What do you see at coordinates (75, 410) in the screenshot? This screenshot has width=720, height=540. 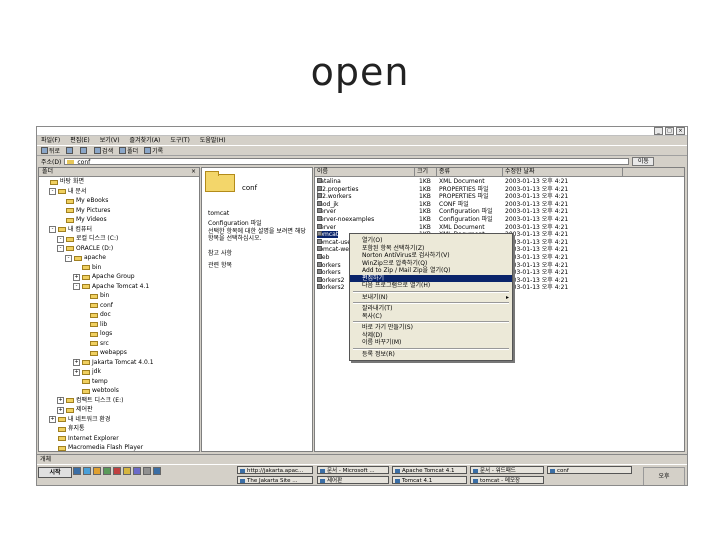 I see `tree-item: + 제어판` at bounding box center [75, 410].